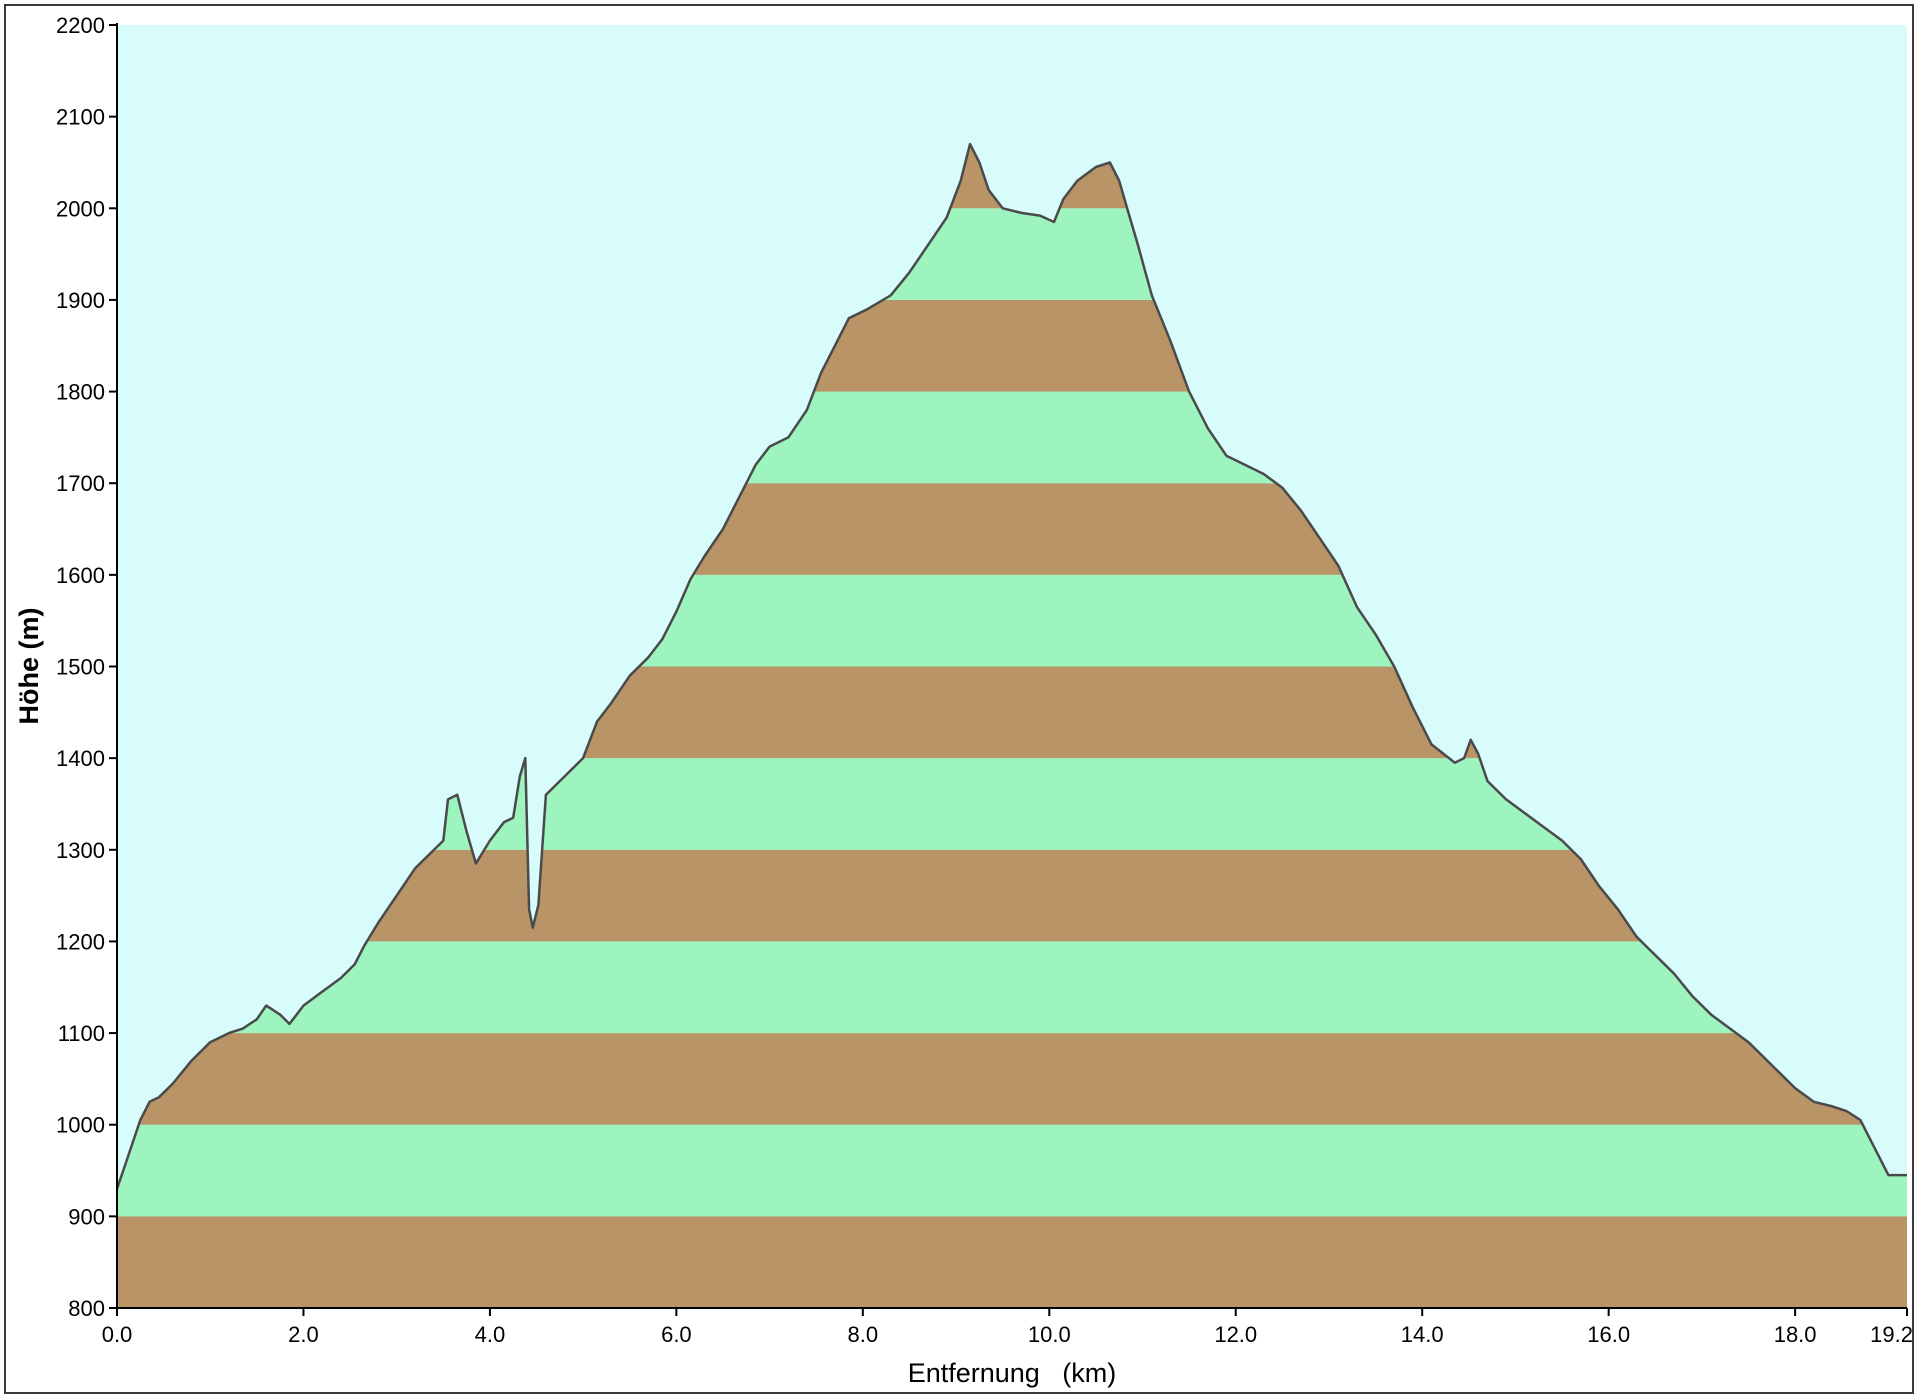  What do you see at coordinates (1012, 1373) in the screenshot?
I see `x-axis-title: Entfernung (km)` at bounding box center [1012, 1373].